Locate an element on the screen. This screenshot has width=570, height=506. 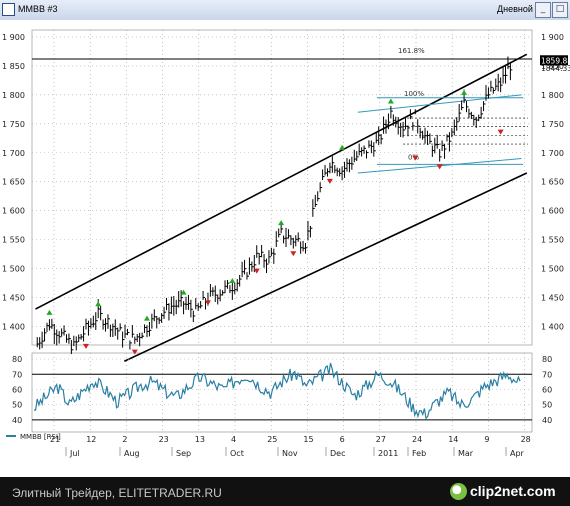
price-tick-left: 1 650 is located at coordinates (13, 182).